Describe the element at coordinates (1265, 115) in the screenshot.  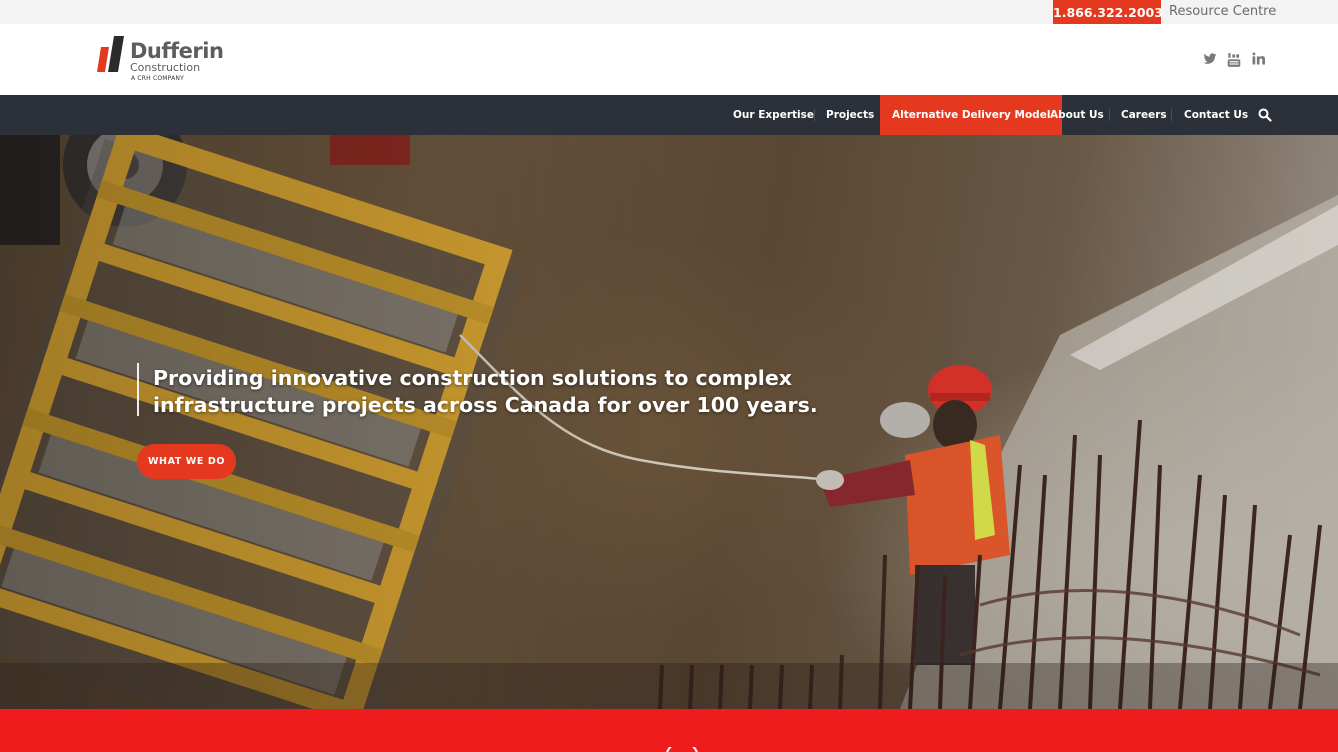
I see `search-icon` at that location.